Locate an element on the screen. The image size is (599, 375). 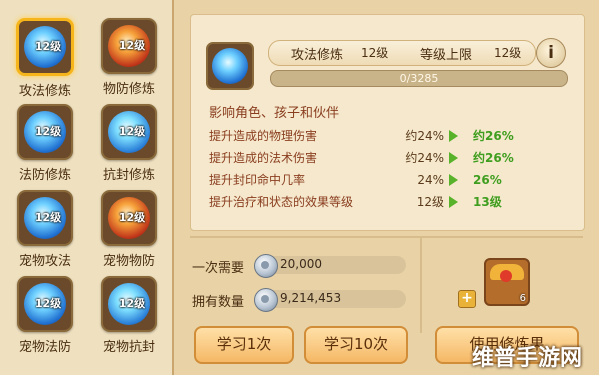
exp-progress-text: 0/3285 is located at coordinates (419, 78).